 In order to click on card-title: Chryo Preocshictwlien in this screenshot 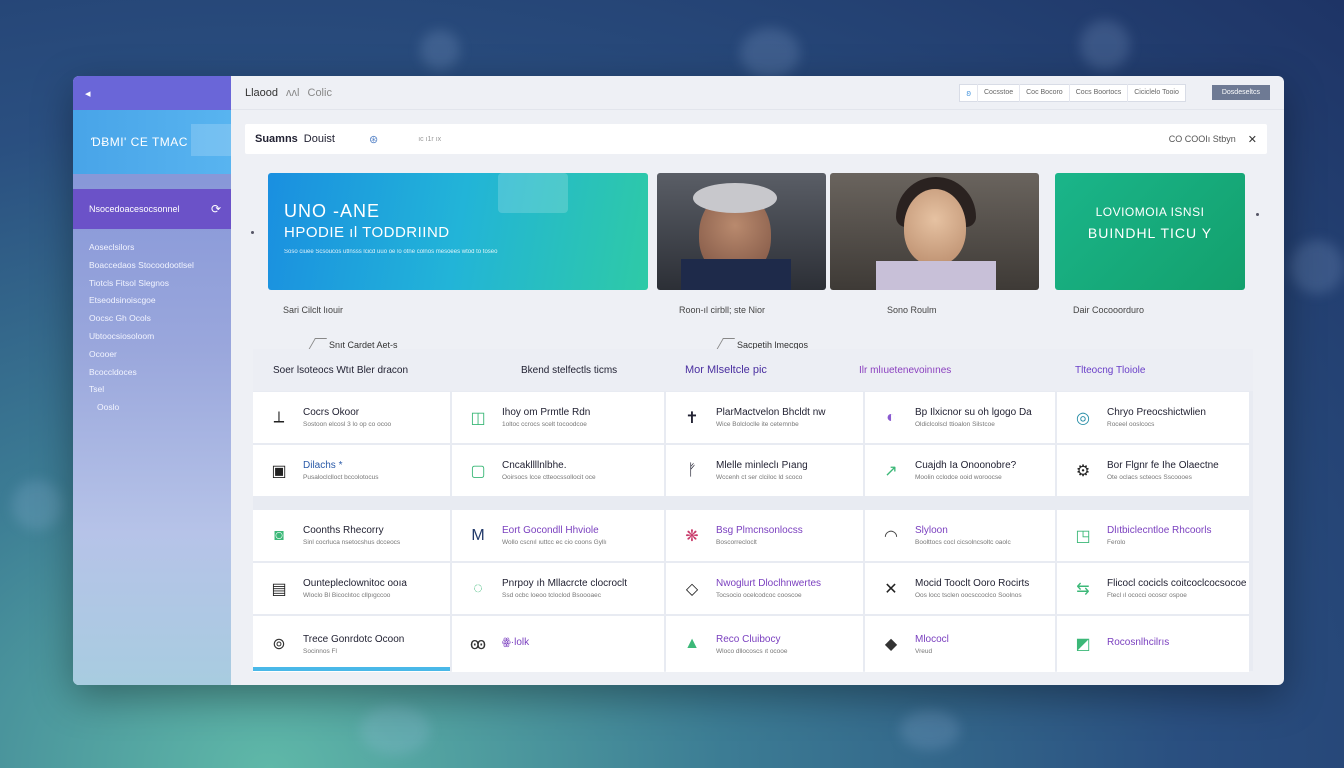, I will do `click(1156, 412)`.